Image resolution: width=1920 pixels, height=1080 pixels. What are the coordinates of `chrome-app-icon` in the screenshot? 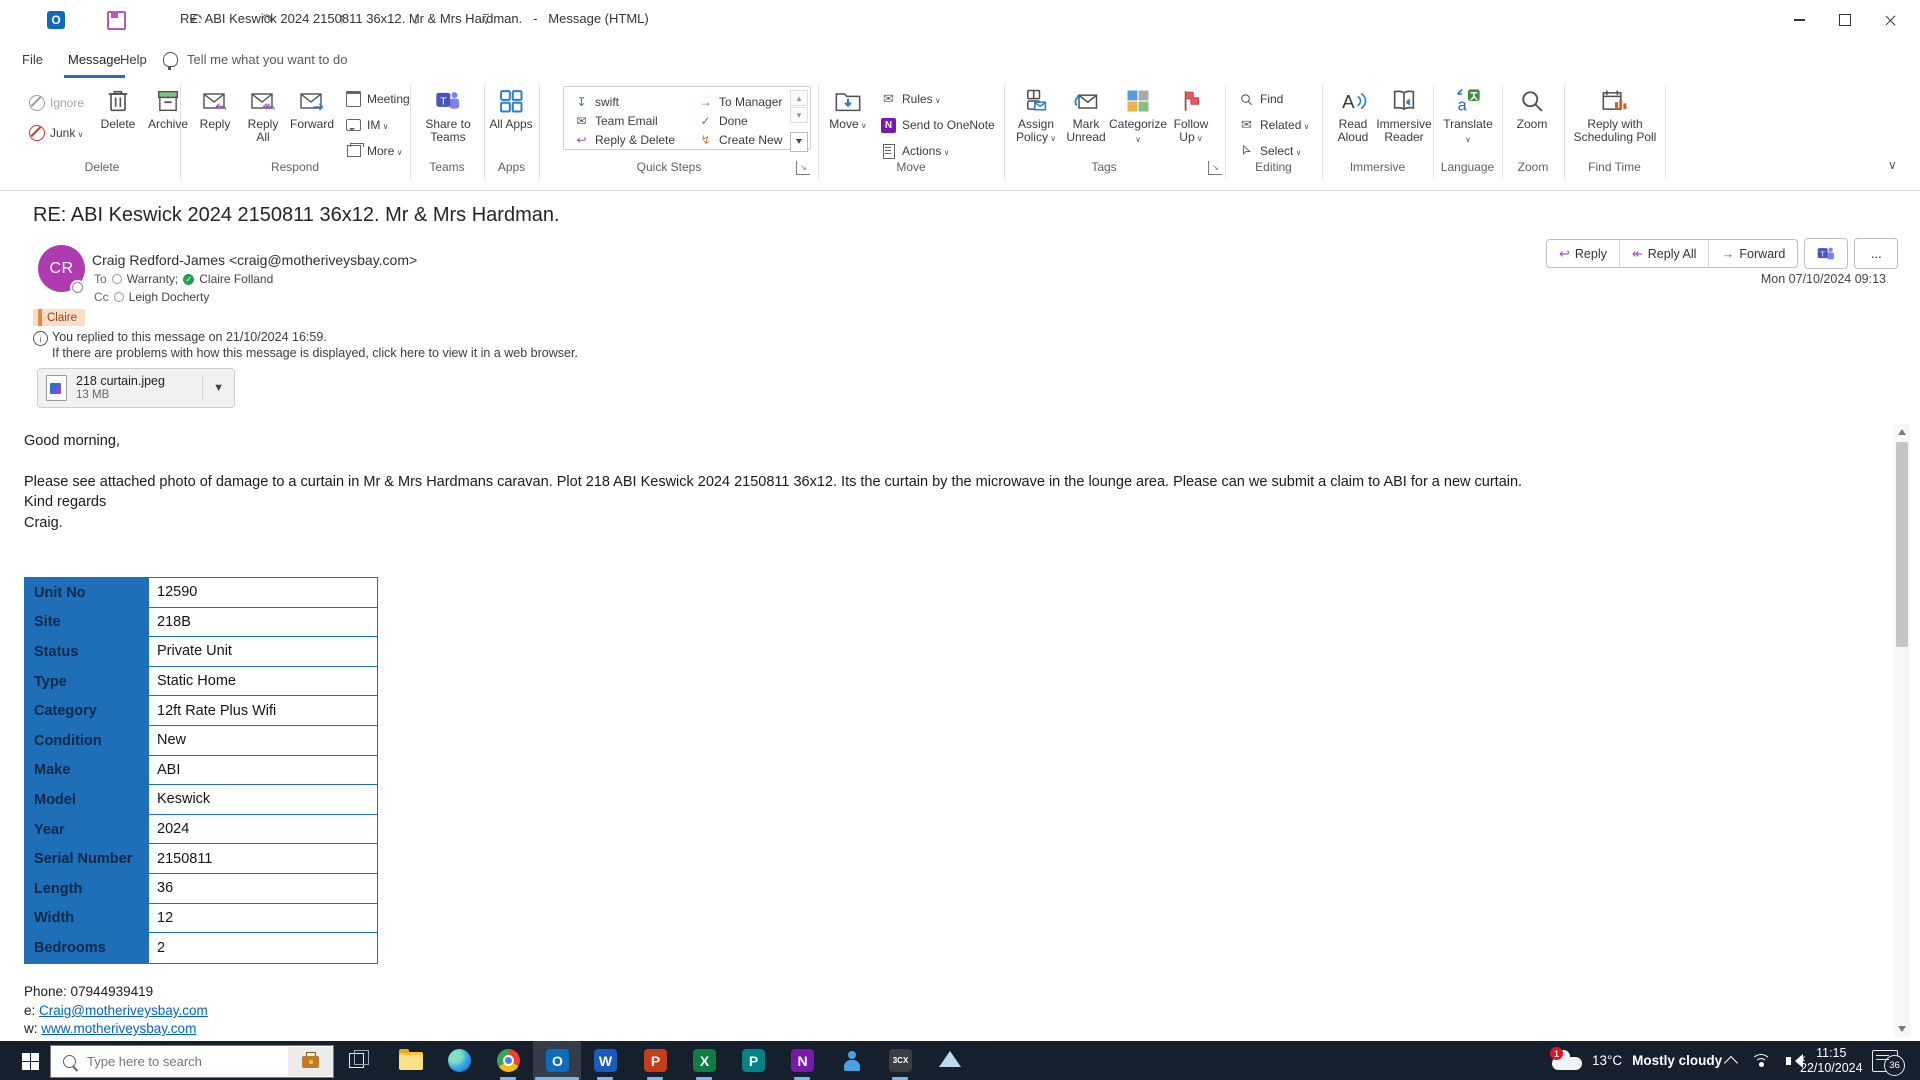 It's located at (508, 1060).